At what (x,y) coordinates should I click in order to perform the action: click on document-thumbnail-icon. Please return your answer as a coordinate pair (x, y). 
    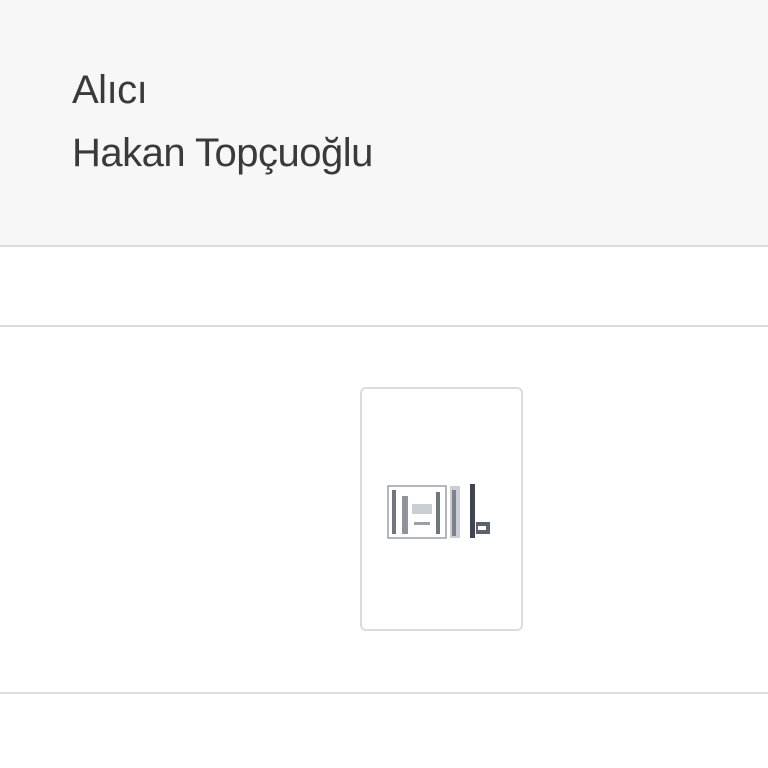
    Looking at the image, I should click on (444, 512).